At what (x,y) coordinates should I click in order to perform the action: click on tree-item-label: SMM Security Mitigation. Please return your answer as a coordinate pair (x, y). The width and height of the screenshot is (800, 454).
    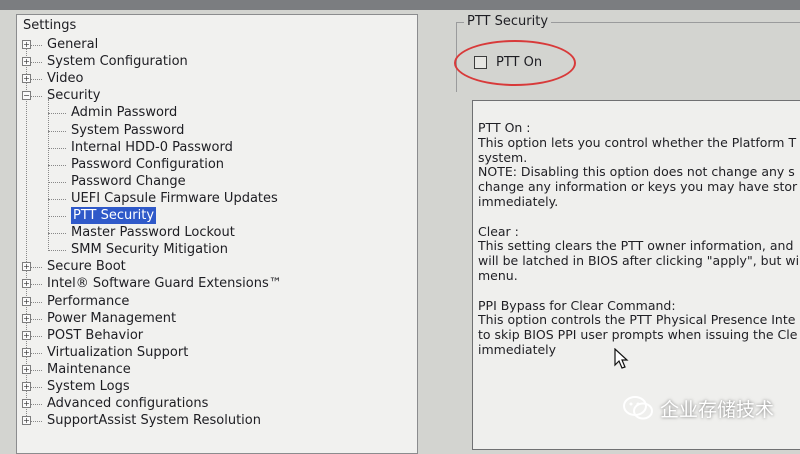
    Looking at the image, I should click on (149, 250).